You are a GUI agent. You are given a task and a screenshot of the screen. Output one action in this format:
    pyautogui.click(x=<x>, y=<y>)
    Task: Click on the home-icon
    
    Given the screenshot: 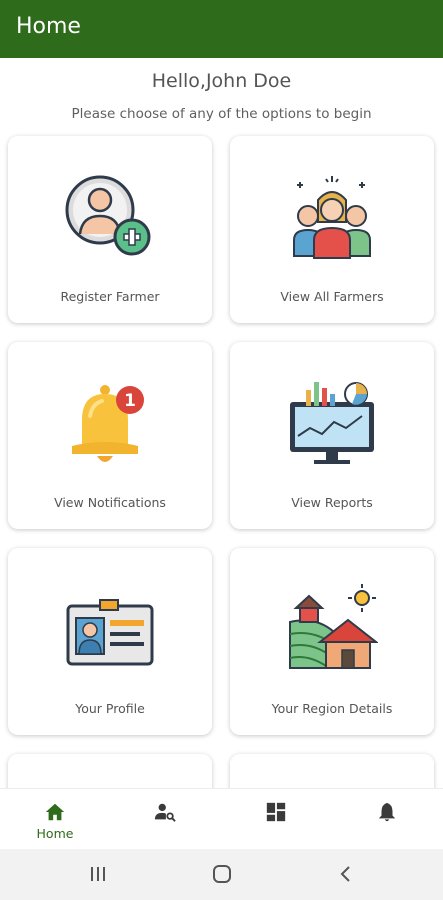 What is the action you would take?
    pyautogui.click(x=55, y=812)
    